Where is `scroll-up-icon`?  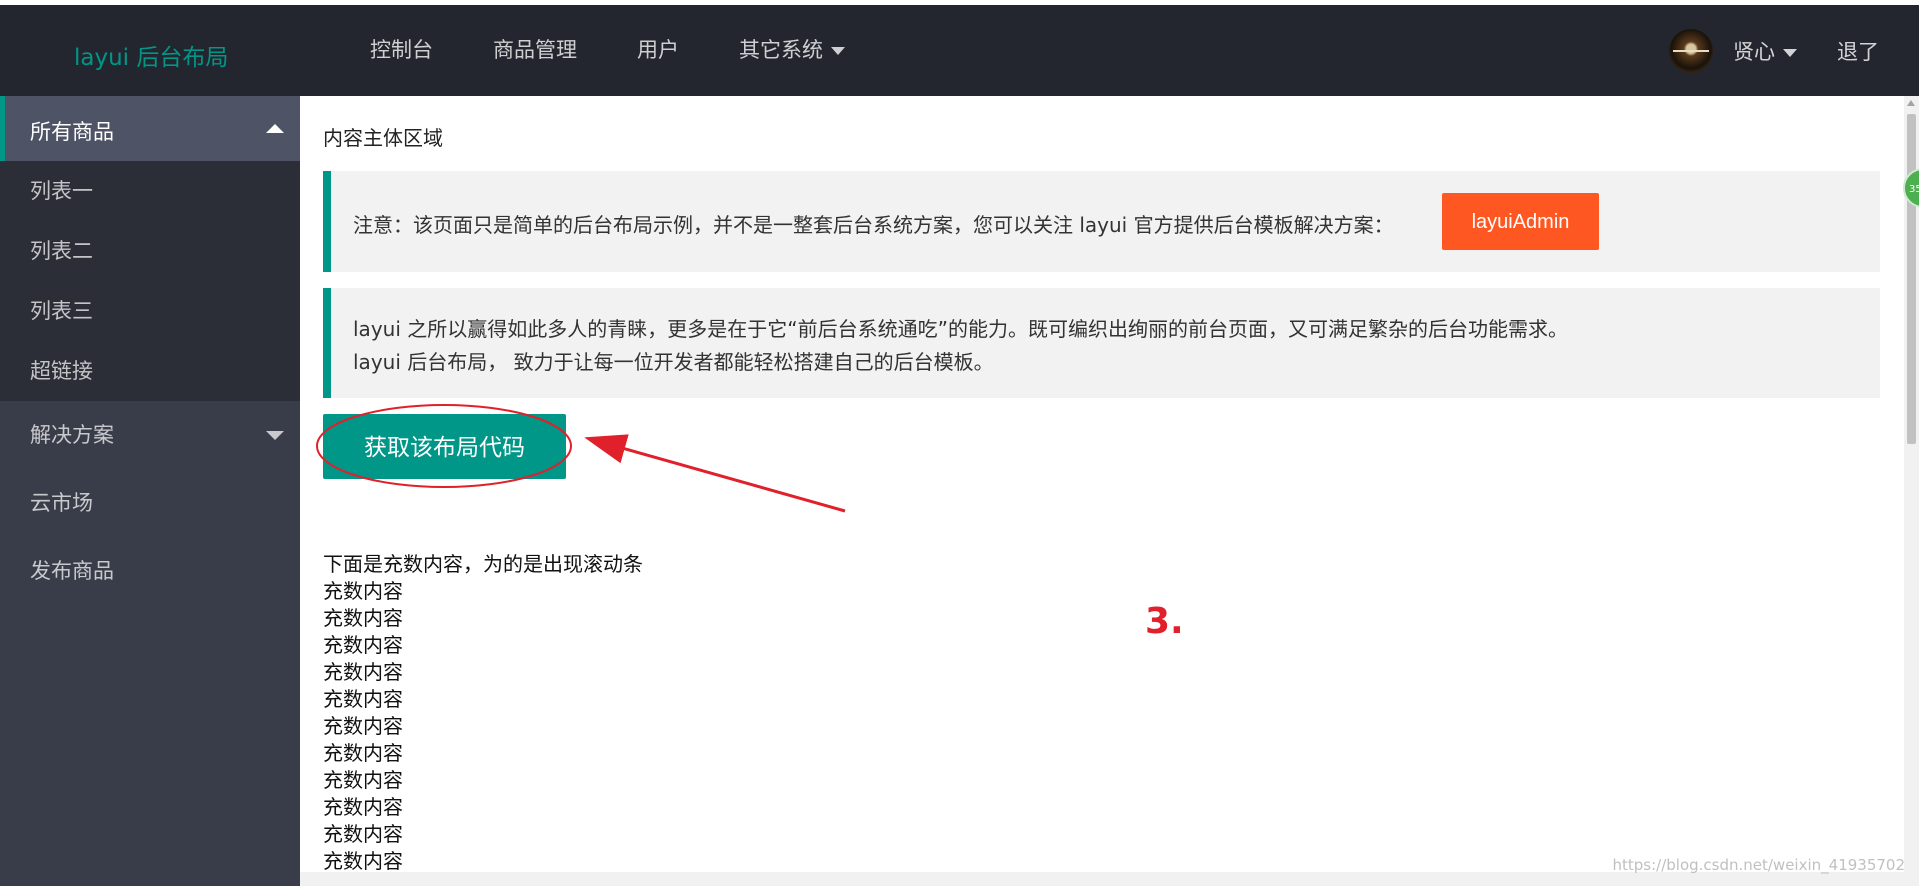 scroll-up-icon is located at coordinates (1911, 103).